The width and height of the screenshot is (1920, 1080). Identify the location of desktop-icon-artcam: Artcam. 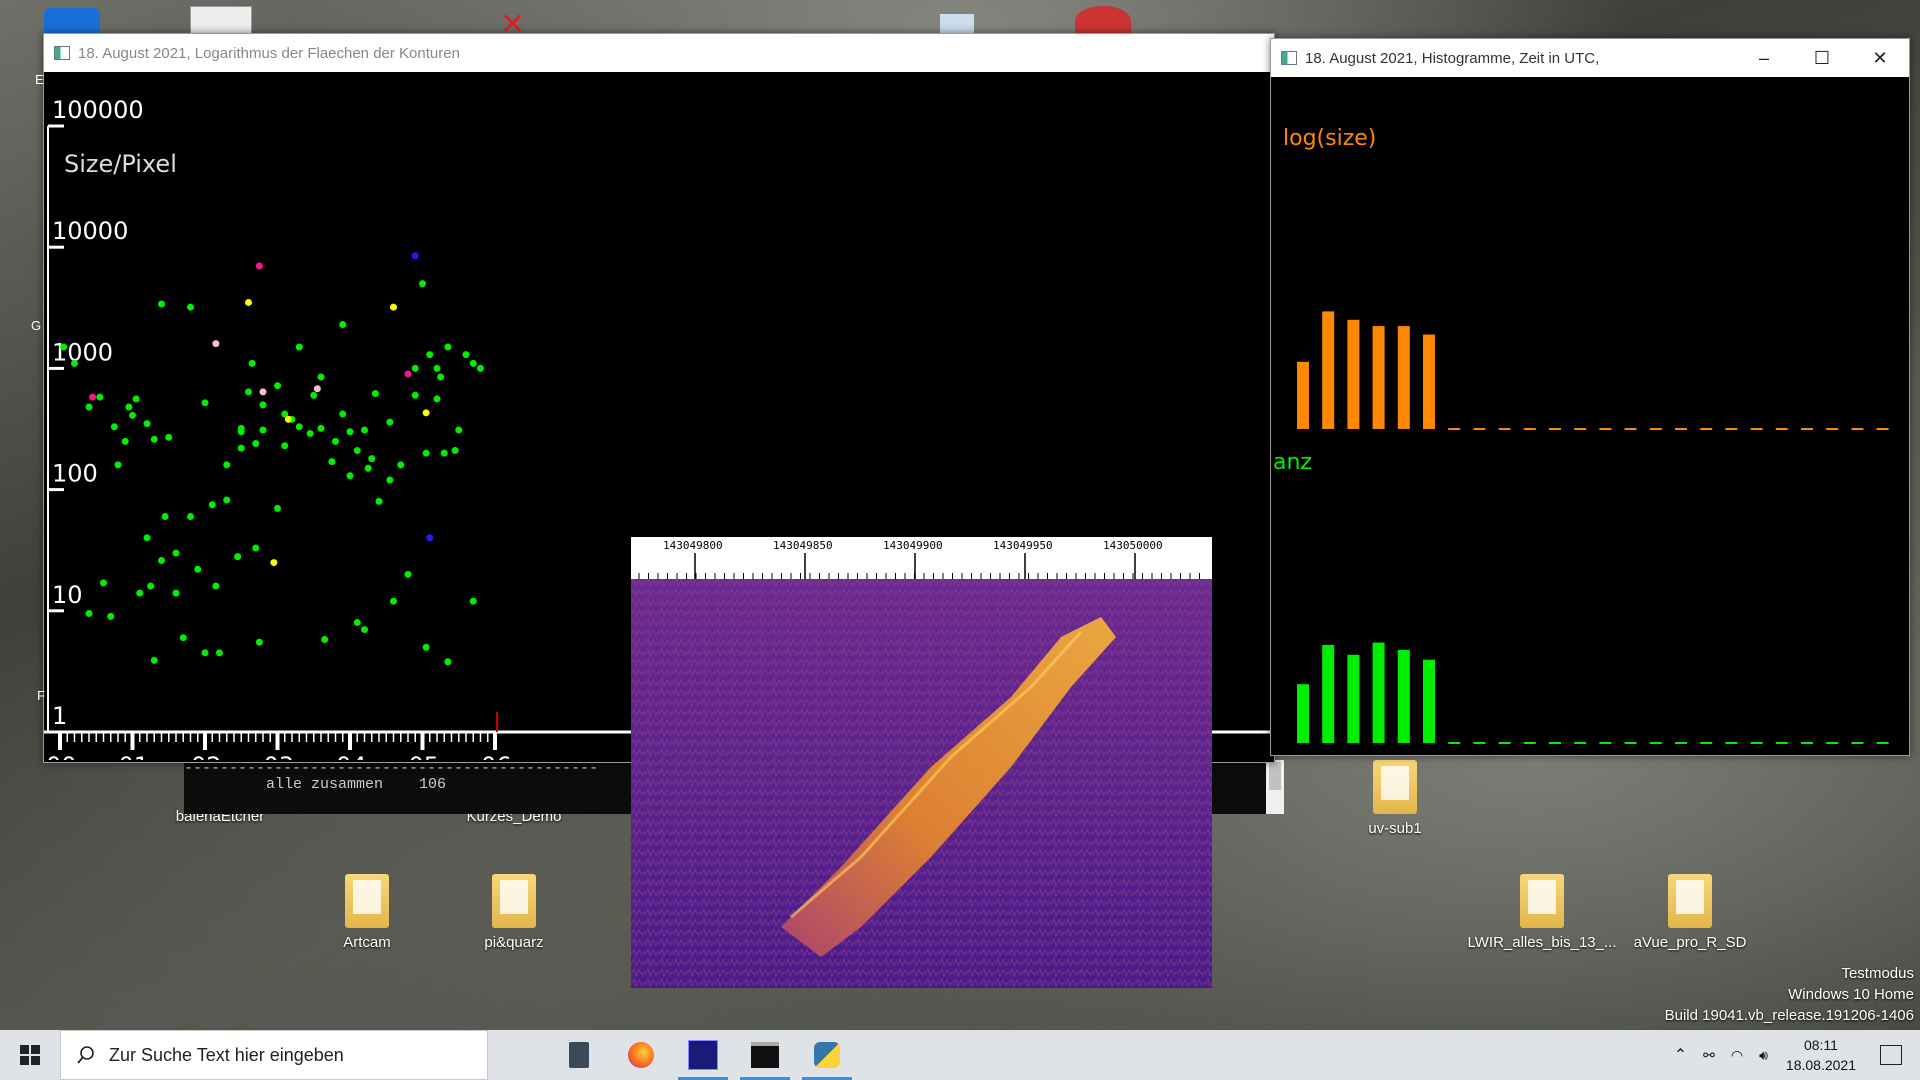
(367, 912).